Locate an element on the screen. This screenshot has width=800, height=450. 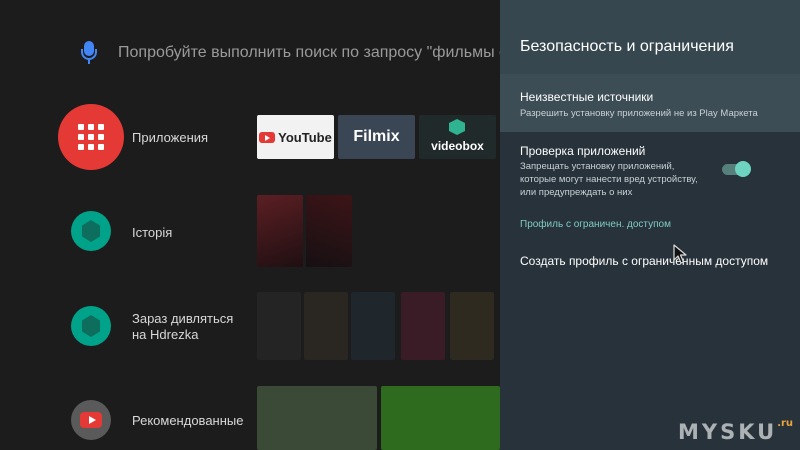
videobox-cube-icon is located at coordinates (457, 127).